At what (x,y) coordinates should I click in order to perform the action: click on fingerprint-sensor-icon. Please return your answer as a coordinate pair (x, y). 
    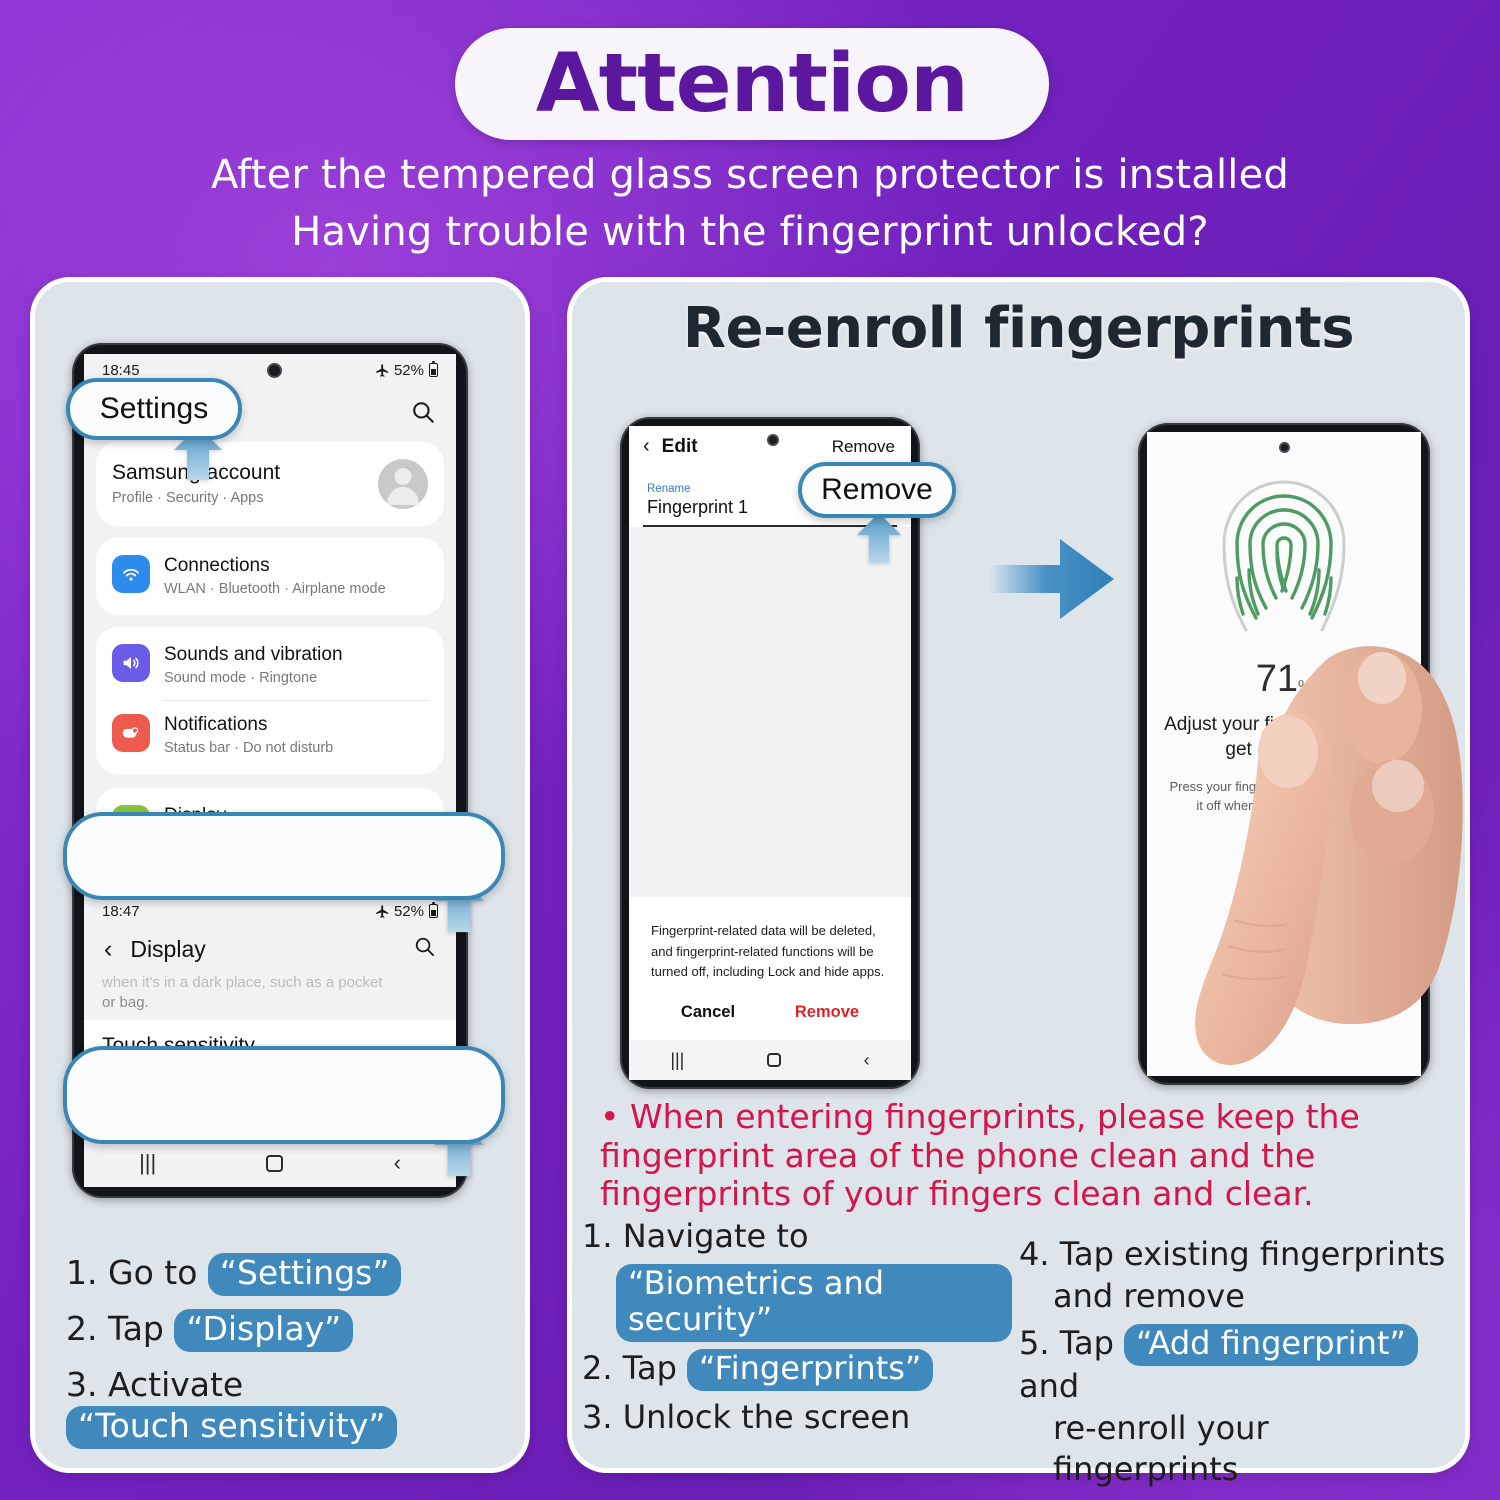
    Looking at the image, I should click on (1284, 936).